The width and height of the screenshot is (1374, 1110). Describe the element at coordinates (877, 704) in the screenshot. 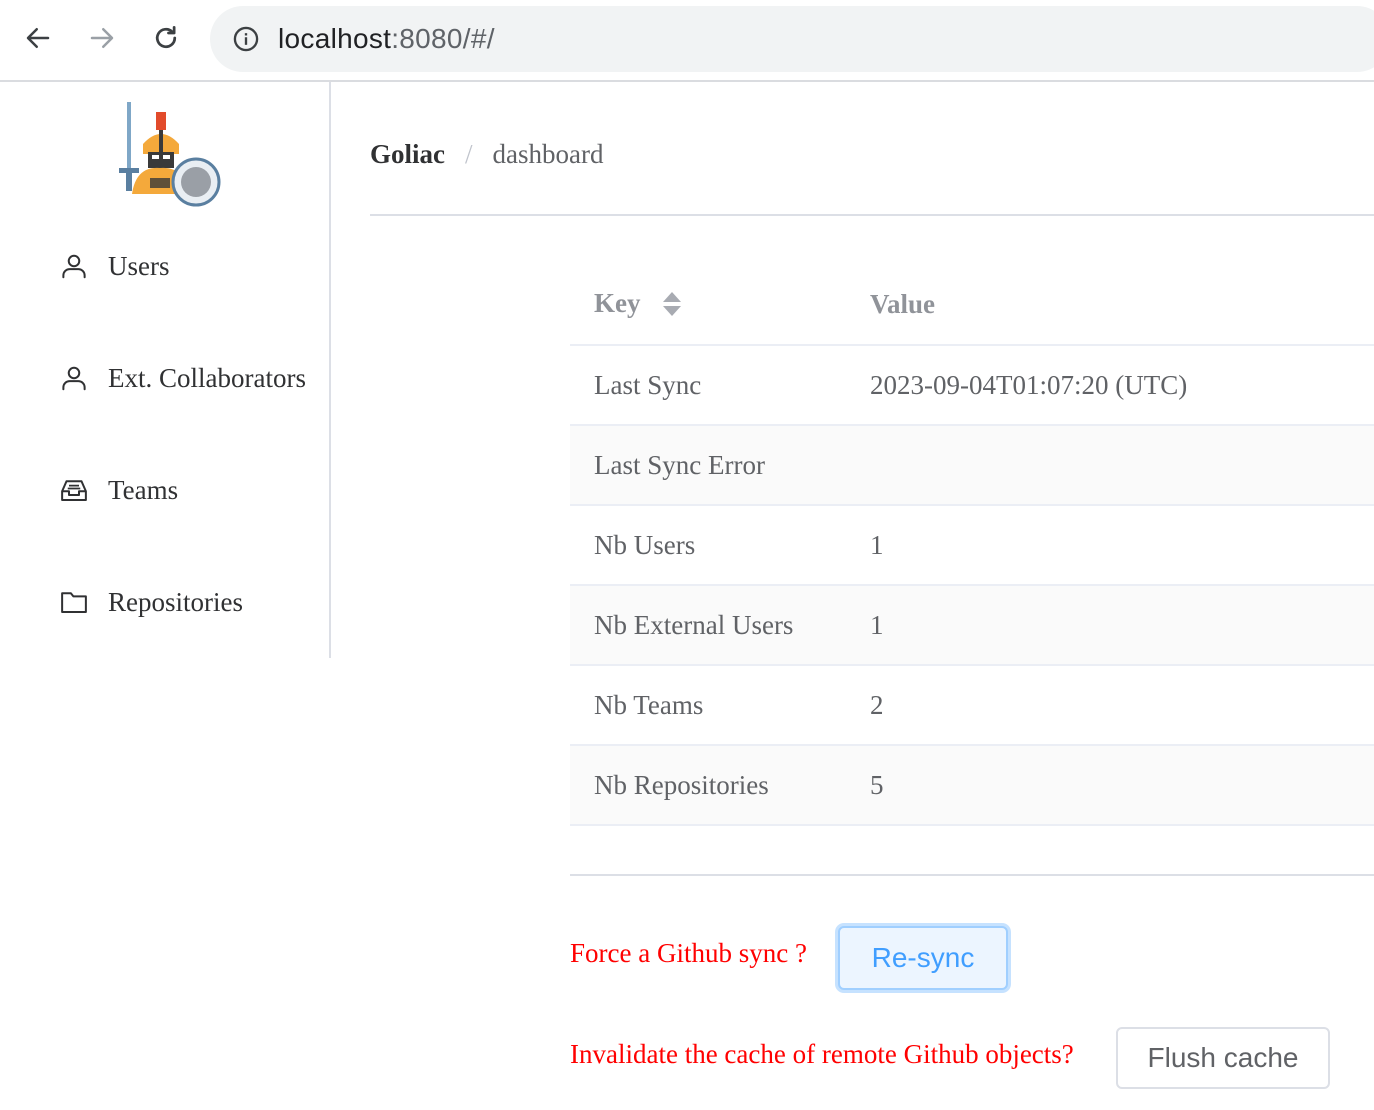

I see `row-value: 2` at that location.